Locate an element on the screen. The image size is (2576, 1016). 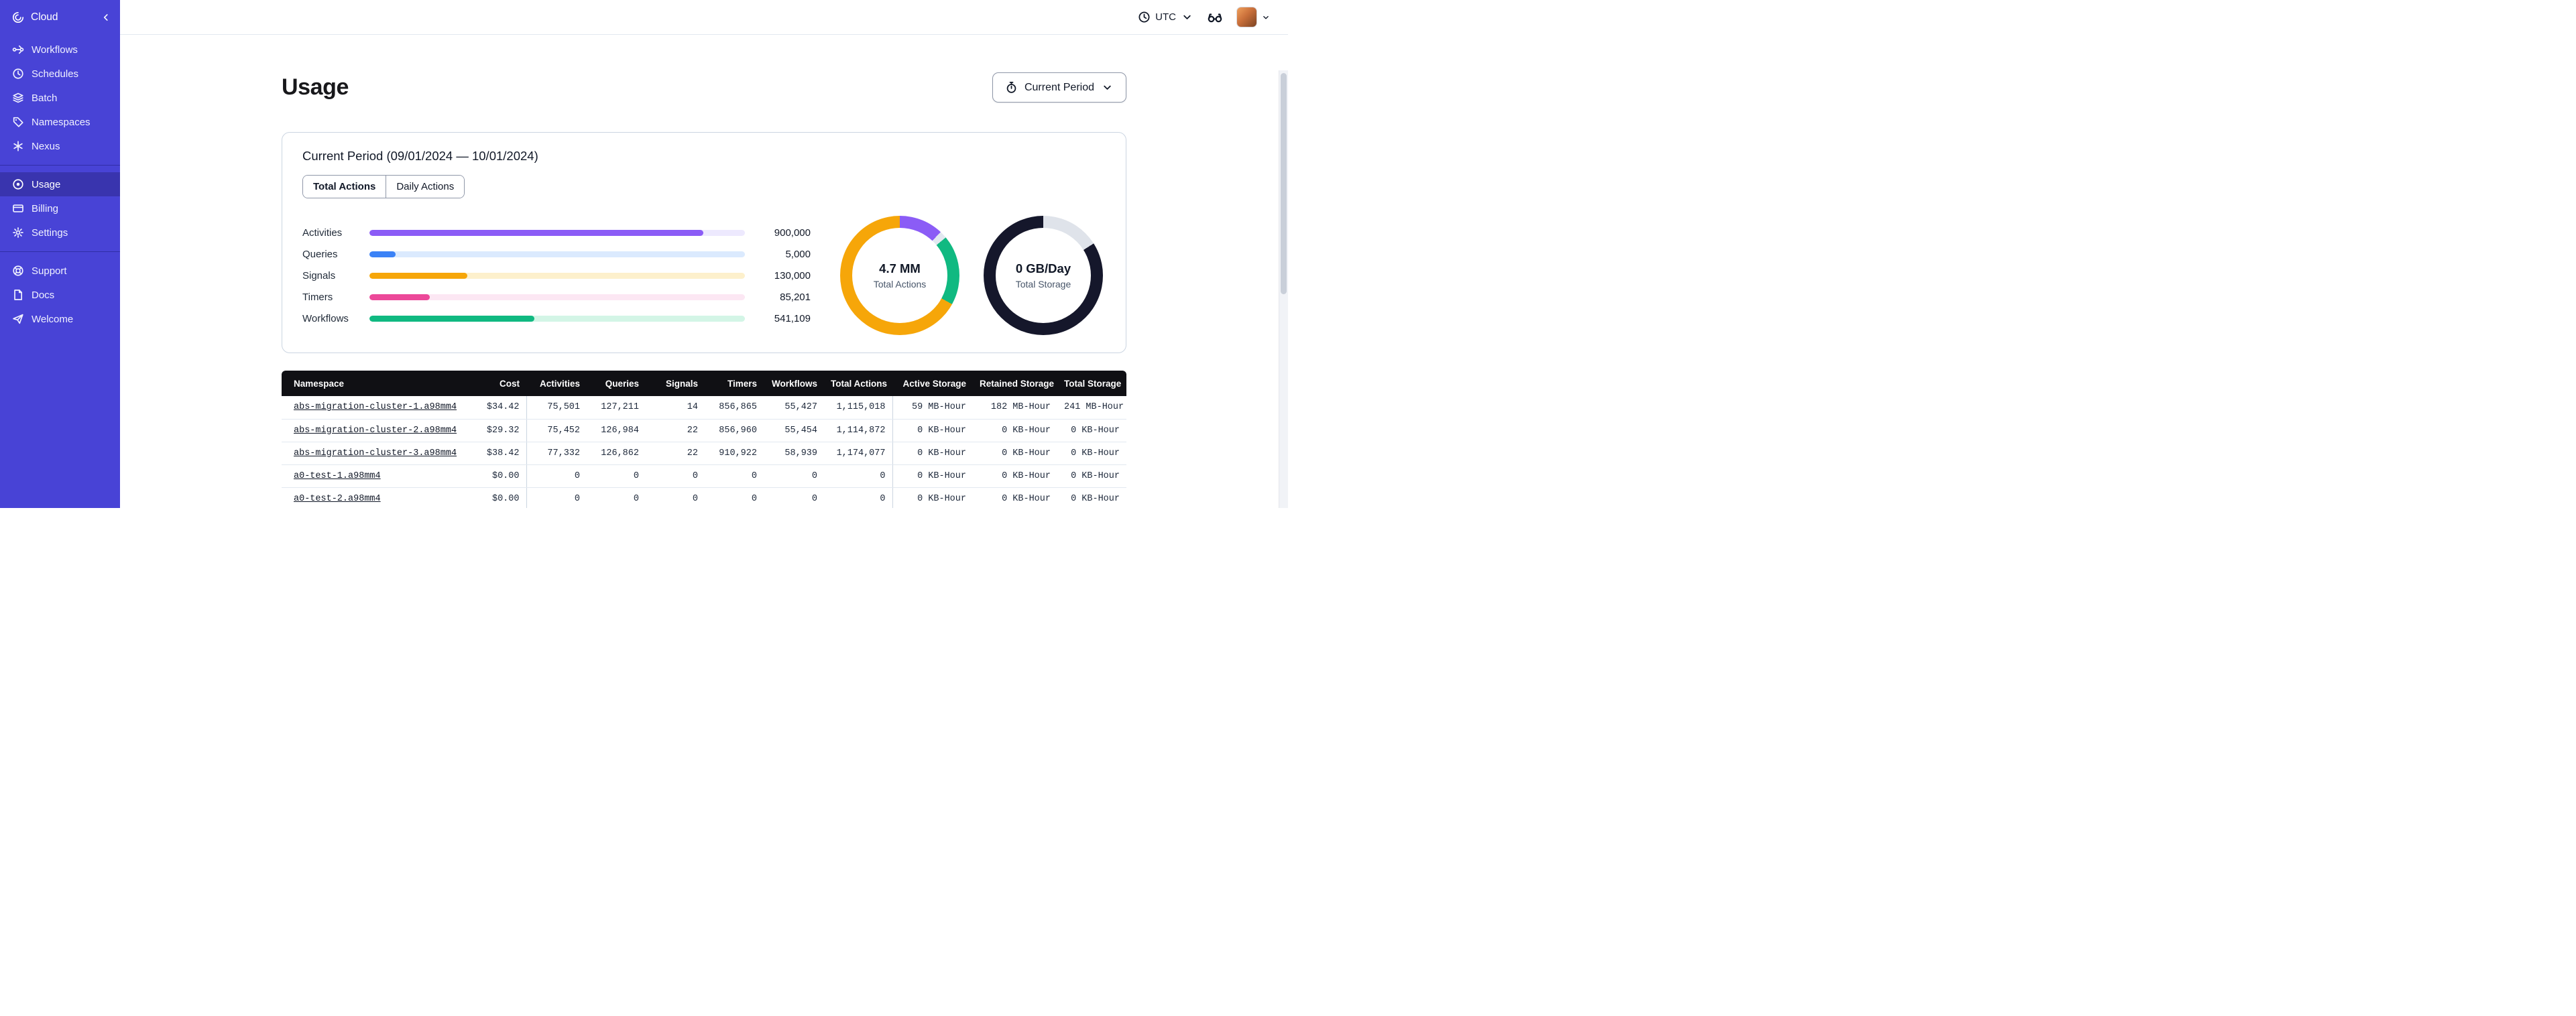
schedules-icon is located at coordinates (18, 74).